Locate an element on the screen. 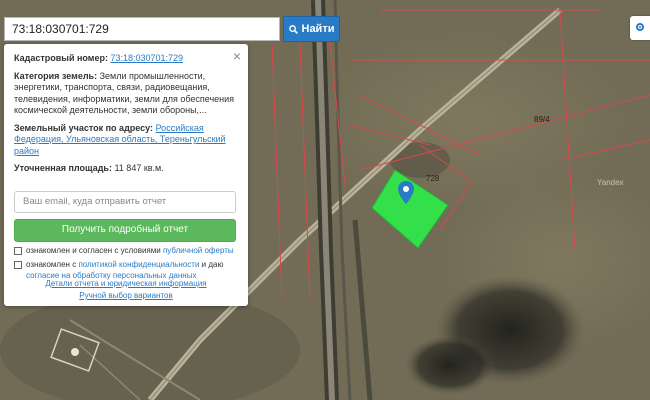 This screenshot has height=400, width=650. radio-icon is located at coordinates (640, 27).